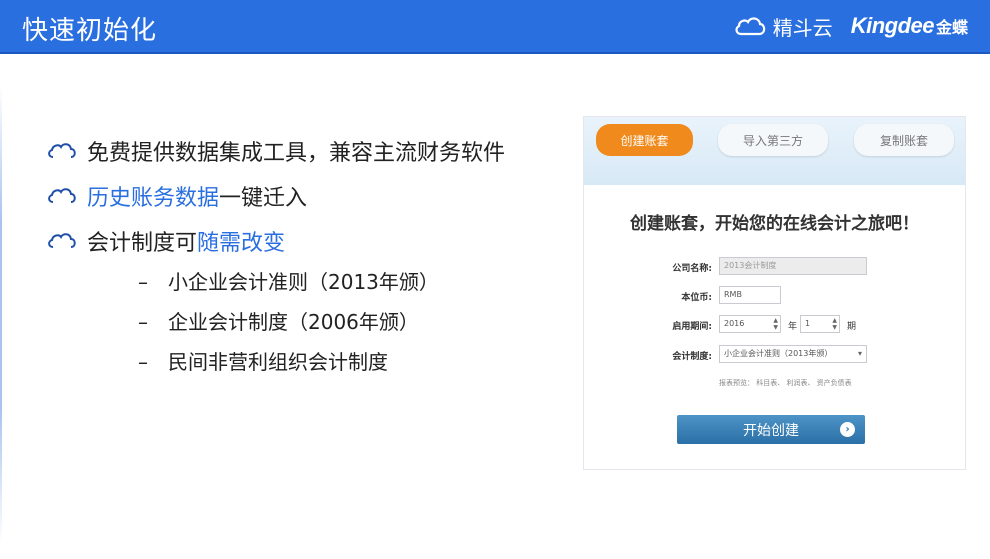 This screenshot has width=990, height=559. What do you see at coordinates (859, 353) in the screenshot?
I see `chevron-down-icon: ▾` at bounding box center [859, 353].